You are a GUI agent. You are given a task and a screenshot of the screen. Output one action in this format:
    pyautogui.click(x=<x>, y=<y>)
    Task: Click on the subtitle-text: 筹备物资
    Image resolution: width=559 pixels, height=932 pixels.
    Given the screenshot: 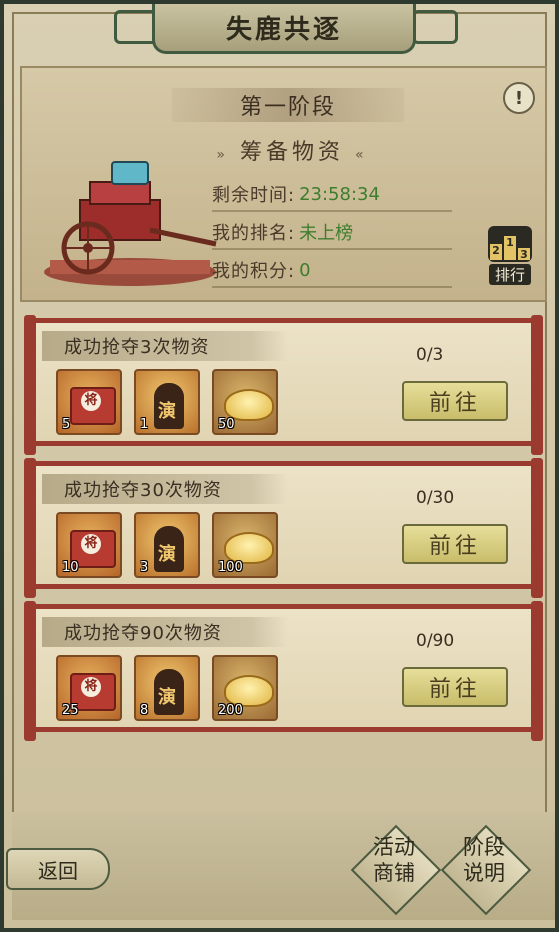 What is the action you would take?
    pyautogui.click(x=291, y=152)
    